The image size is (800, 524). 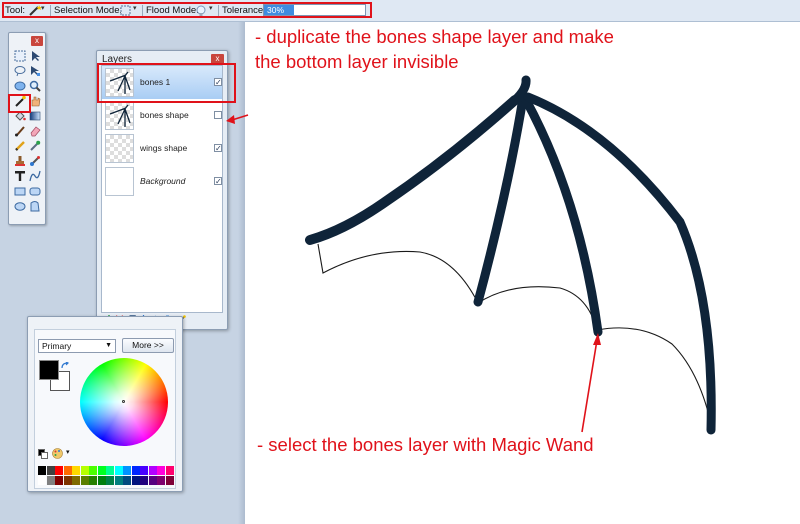 I want to click on wing-bone-upper-arm, so click(x=412, y=170).